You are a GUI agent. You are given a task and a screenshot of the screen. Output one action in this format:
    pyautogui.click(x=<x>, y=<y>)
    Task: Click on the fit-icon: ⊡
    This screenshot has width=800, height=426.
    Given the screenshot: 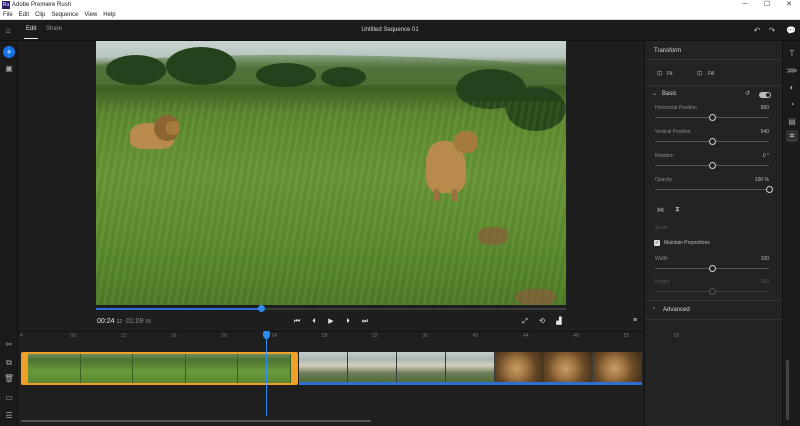 What is the action you would take?
    pyautogui.click(x=659, y=73)
    